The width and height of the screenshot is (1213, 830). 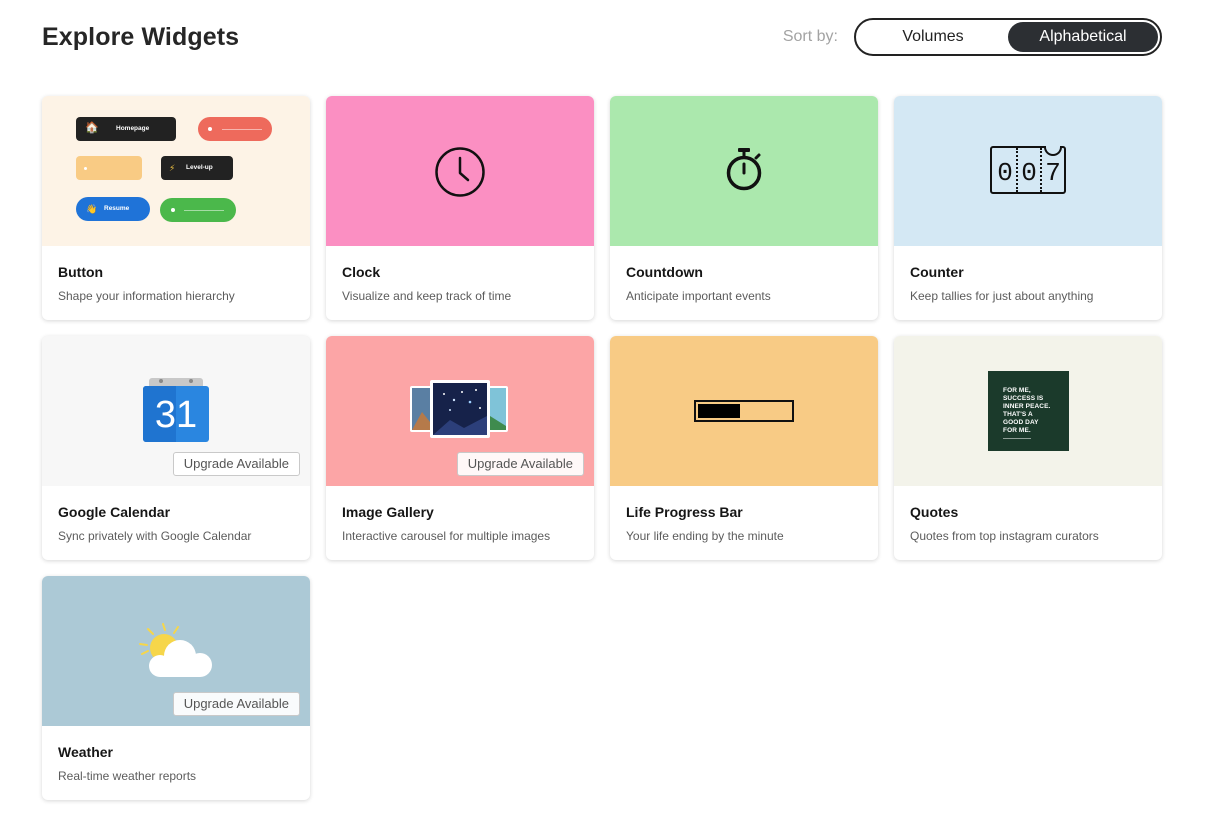 I want to click on button-preview: 🏠 Homepage ⚡ Level-up 👋 Resume, so click(x=176, y=171).